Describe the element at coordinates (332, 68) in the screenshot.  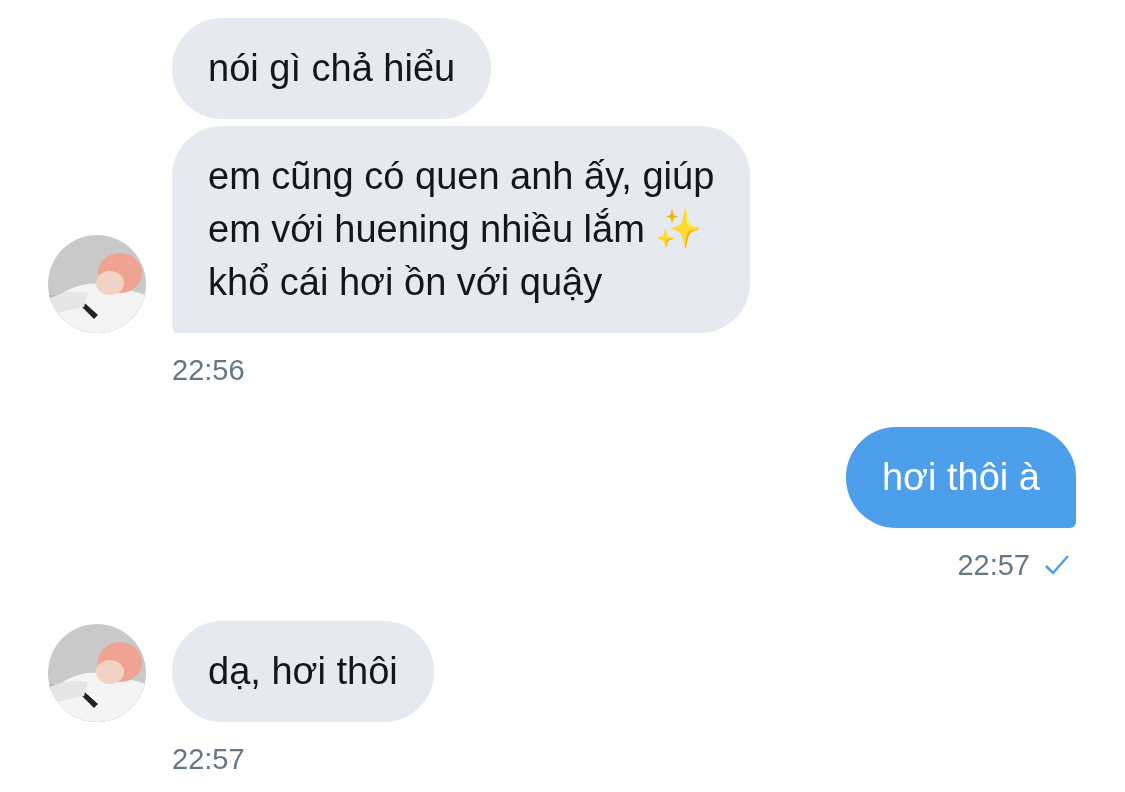
I see `message-bubble: nói gì chả hiểu` at that location.